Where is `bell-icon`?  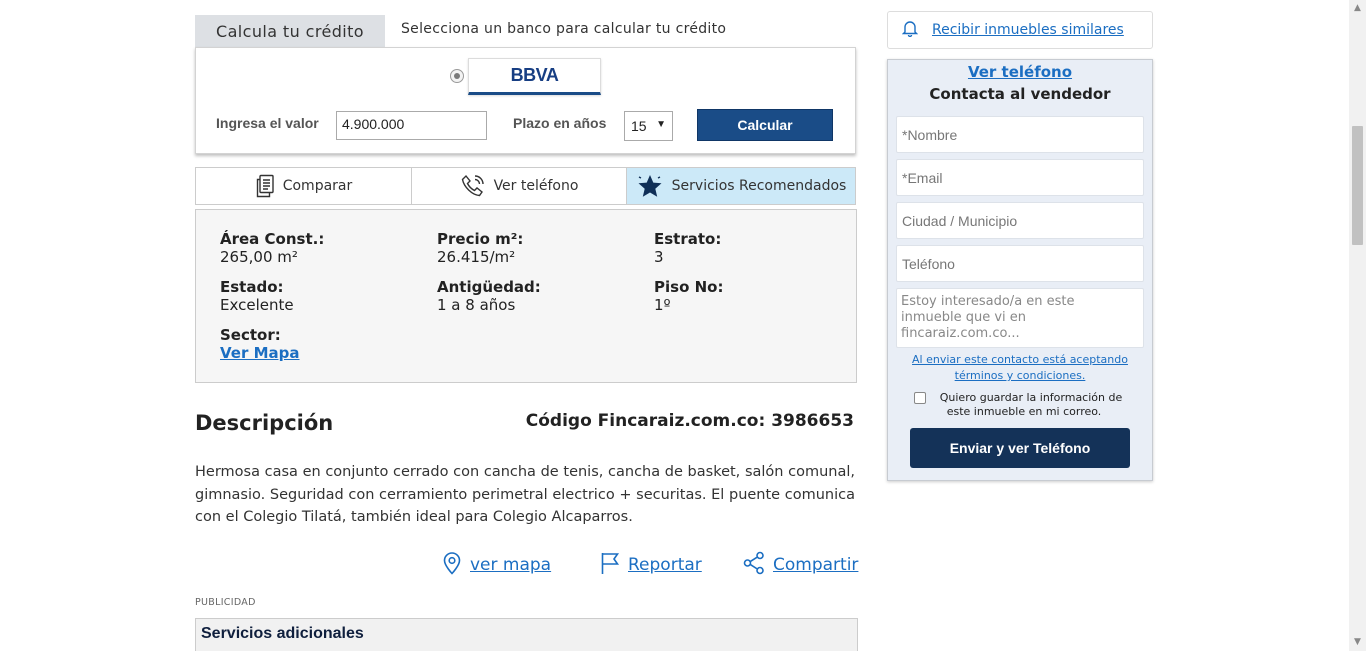
bell-icon is located at coordinates (910, 30).